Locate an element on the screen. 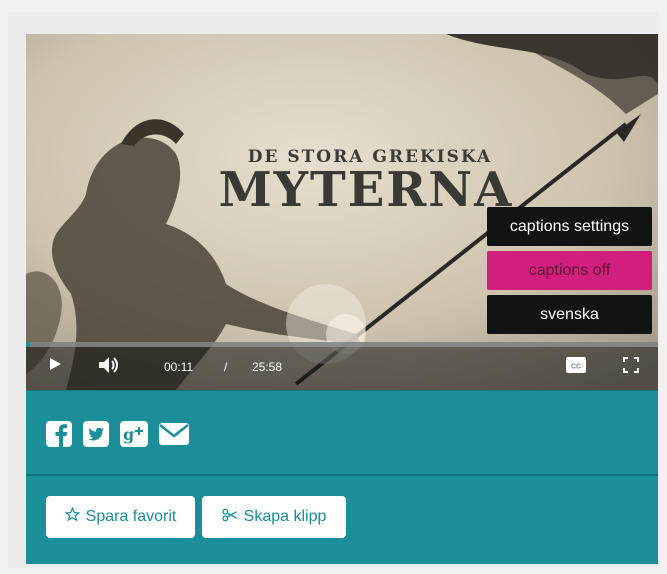 The width and height of the screenshot is (667, 574). progress-fill is located at coordinates (28, 344).